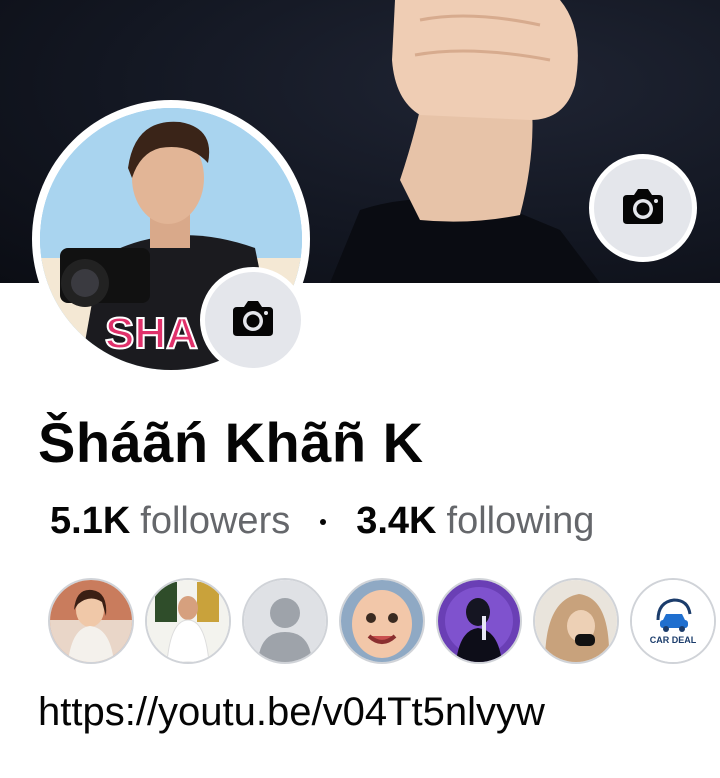  What do you see at coordinates (285, 621) in the screenshot?
I see `friend-avatar-default` at bounding box center [285, 621].